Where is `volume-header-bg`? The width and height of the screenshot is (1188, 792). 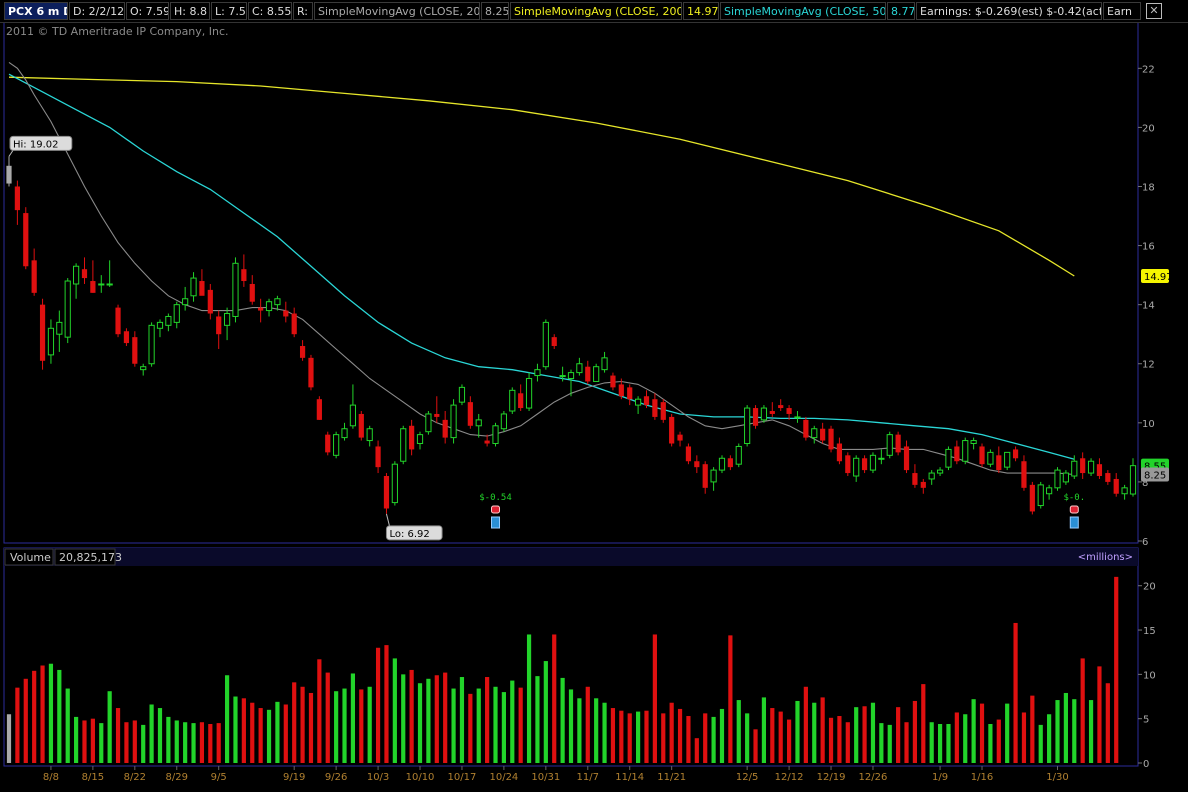
volume-header-bg is located at coordinates (571, 557).